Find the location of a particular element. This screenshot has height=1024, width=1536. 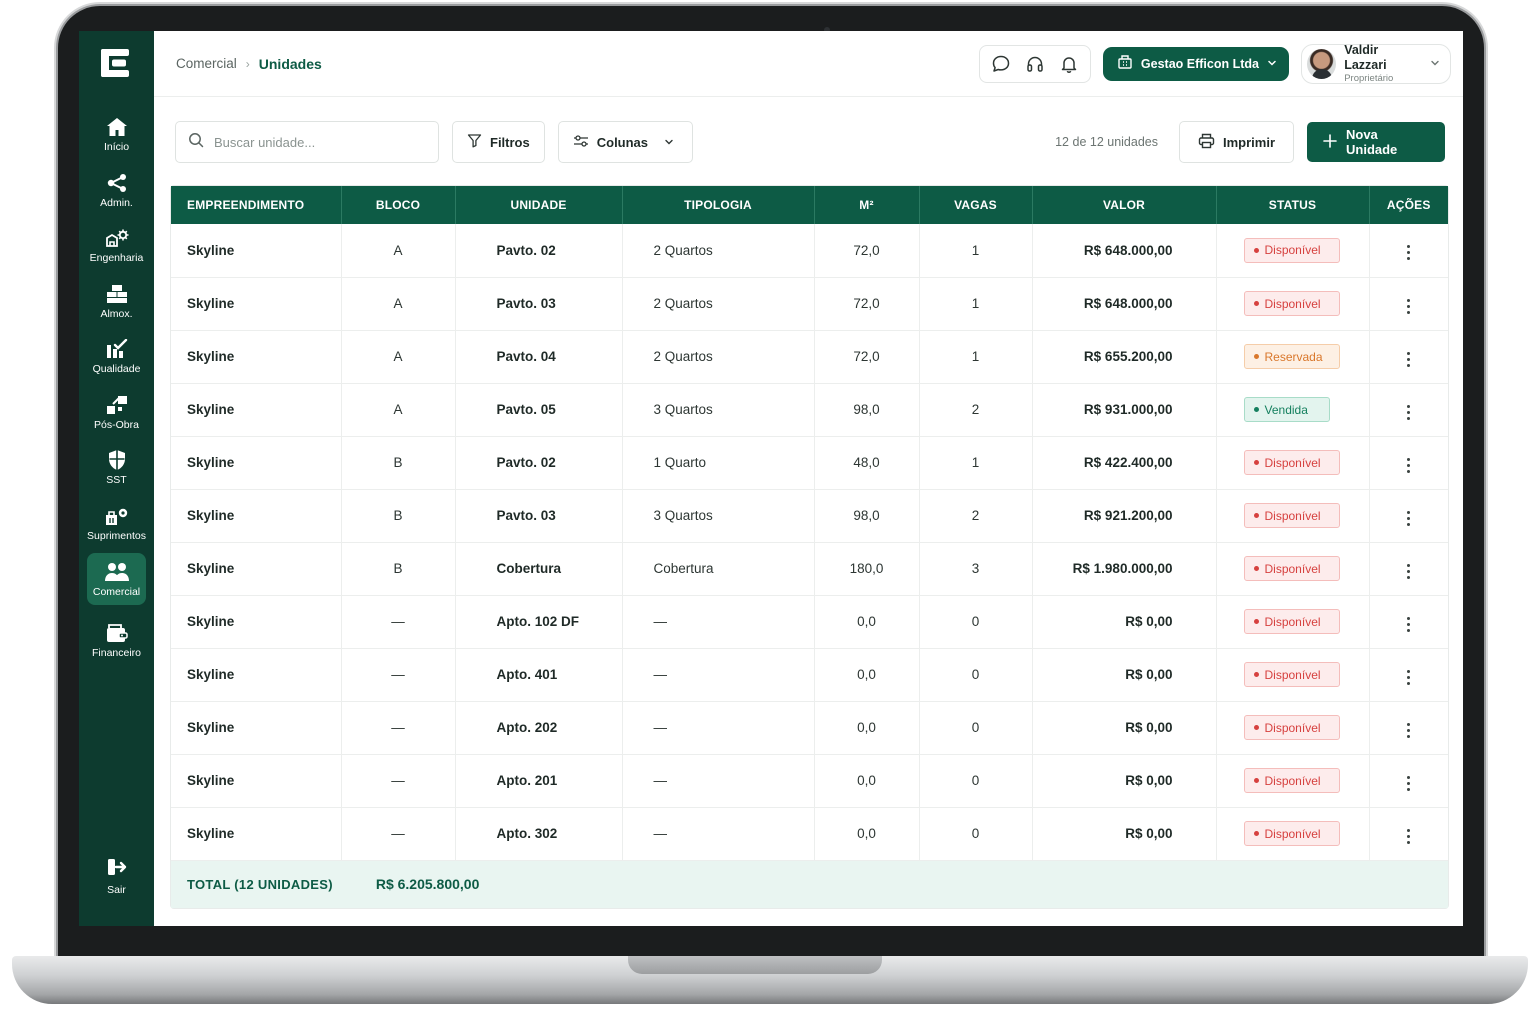

column-header: BLOCO is located at coordinates (398, 205).